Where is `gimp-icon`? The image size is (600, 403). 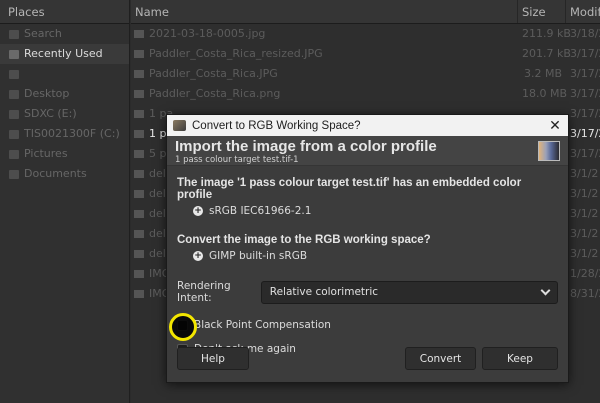
gimp-icon is located at coordinates (179, 125).